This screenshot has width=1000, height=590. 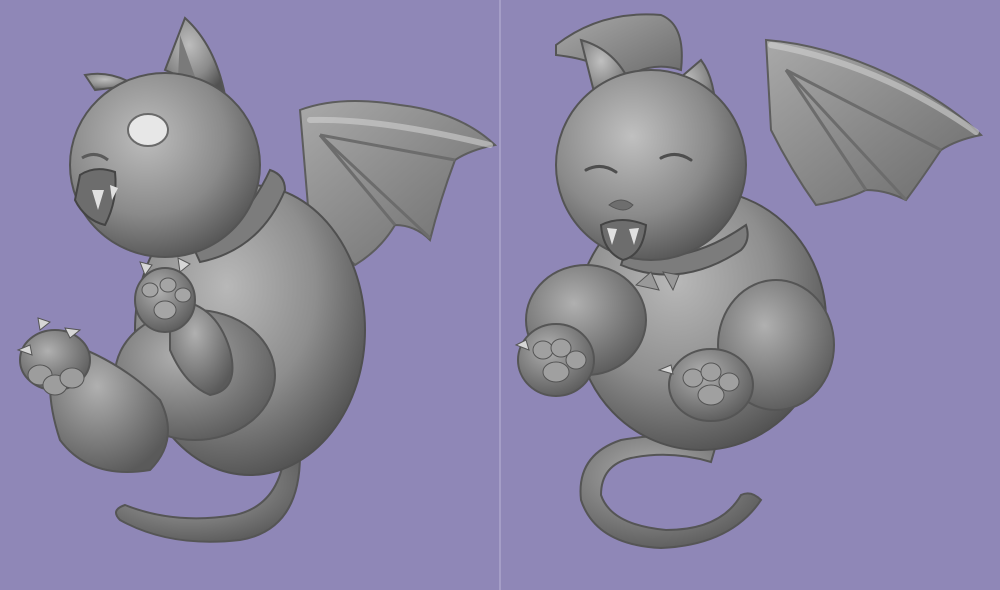 I want to click on head-right-view, so click(x=651, y=150).